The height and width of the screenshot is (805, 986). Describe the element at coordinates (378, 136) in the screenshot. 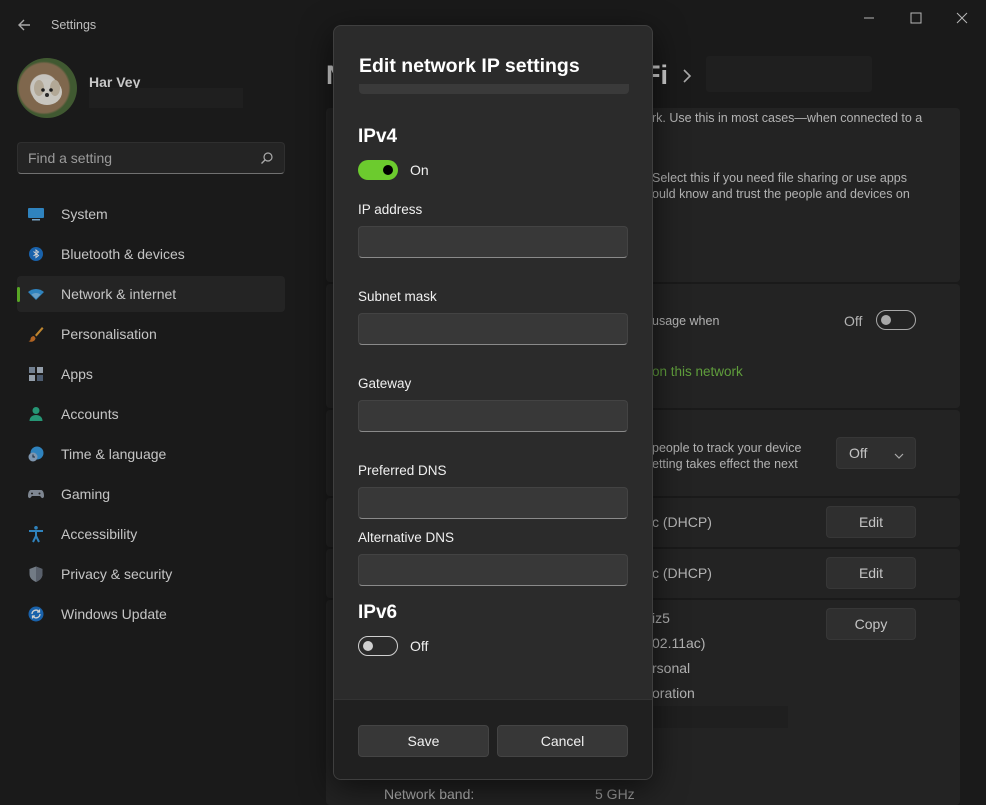

I see `ipv4-heading: IPv4` at that location.